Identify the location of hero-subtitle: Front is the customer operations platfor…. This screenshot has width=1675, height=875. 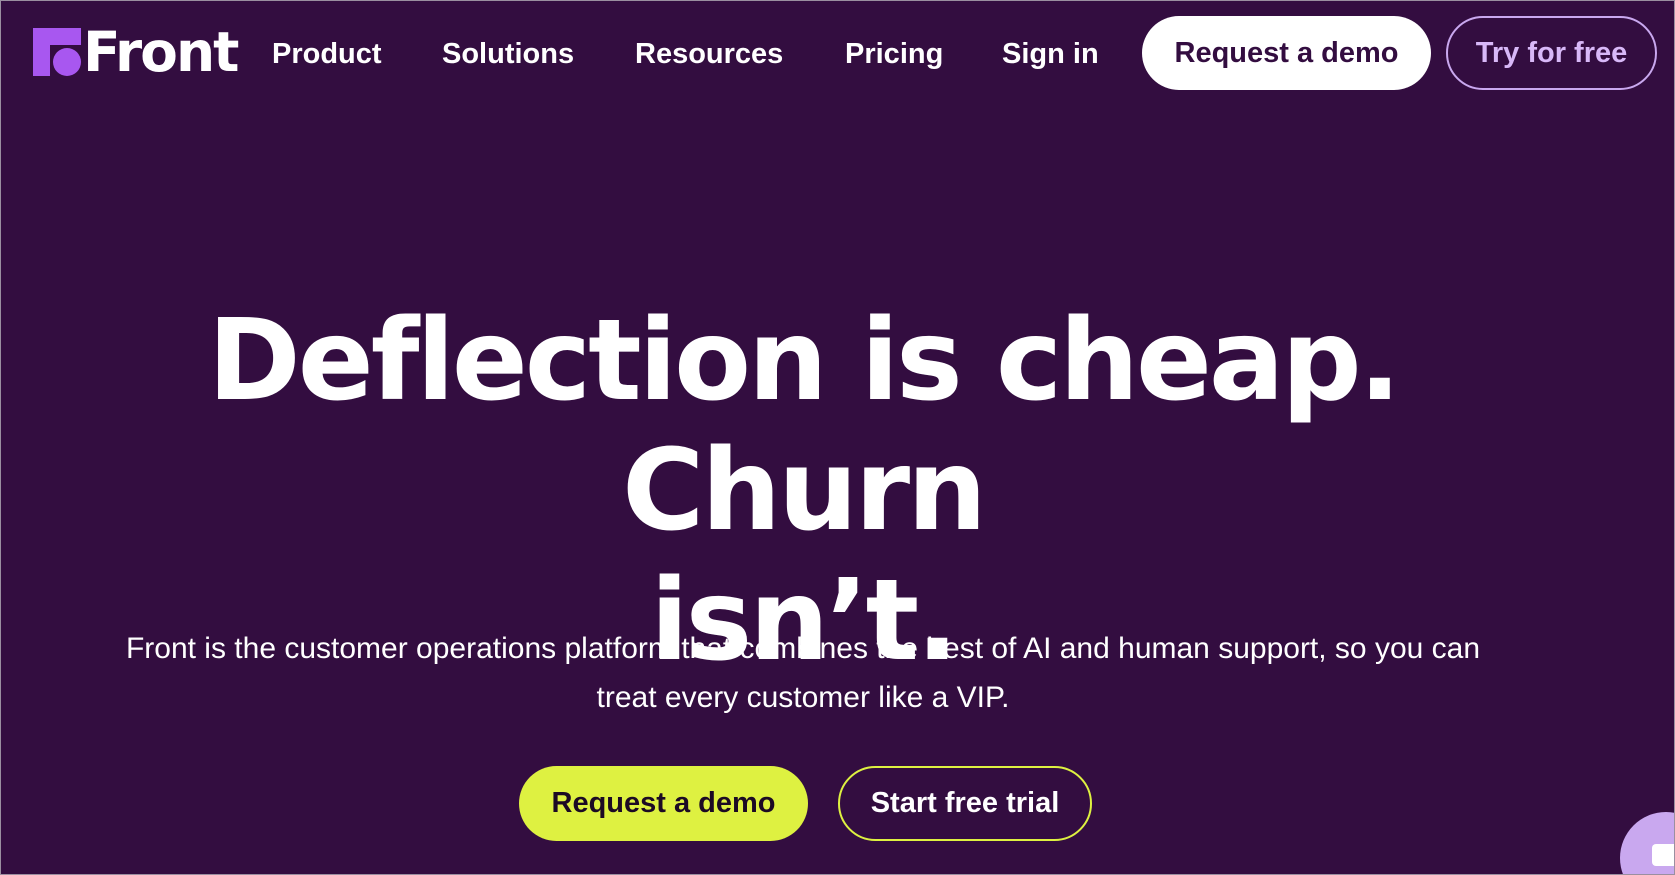
(803, 673).